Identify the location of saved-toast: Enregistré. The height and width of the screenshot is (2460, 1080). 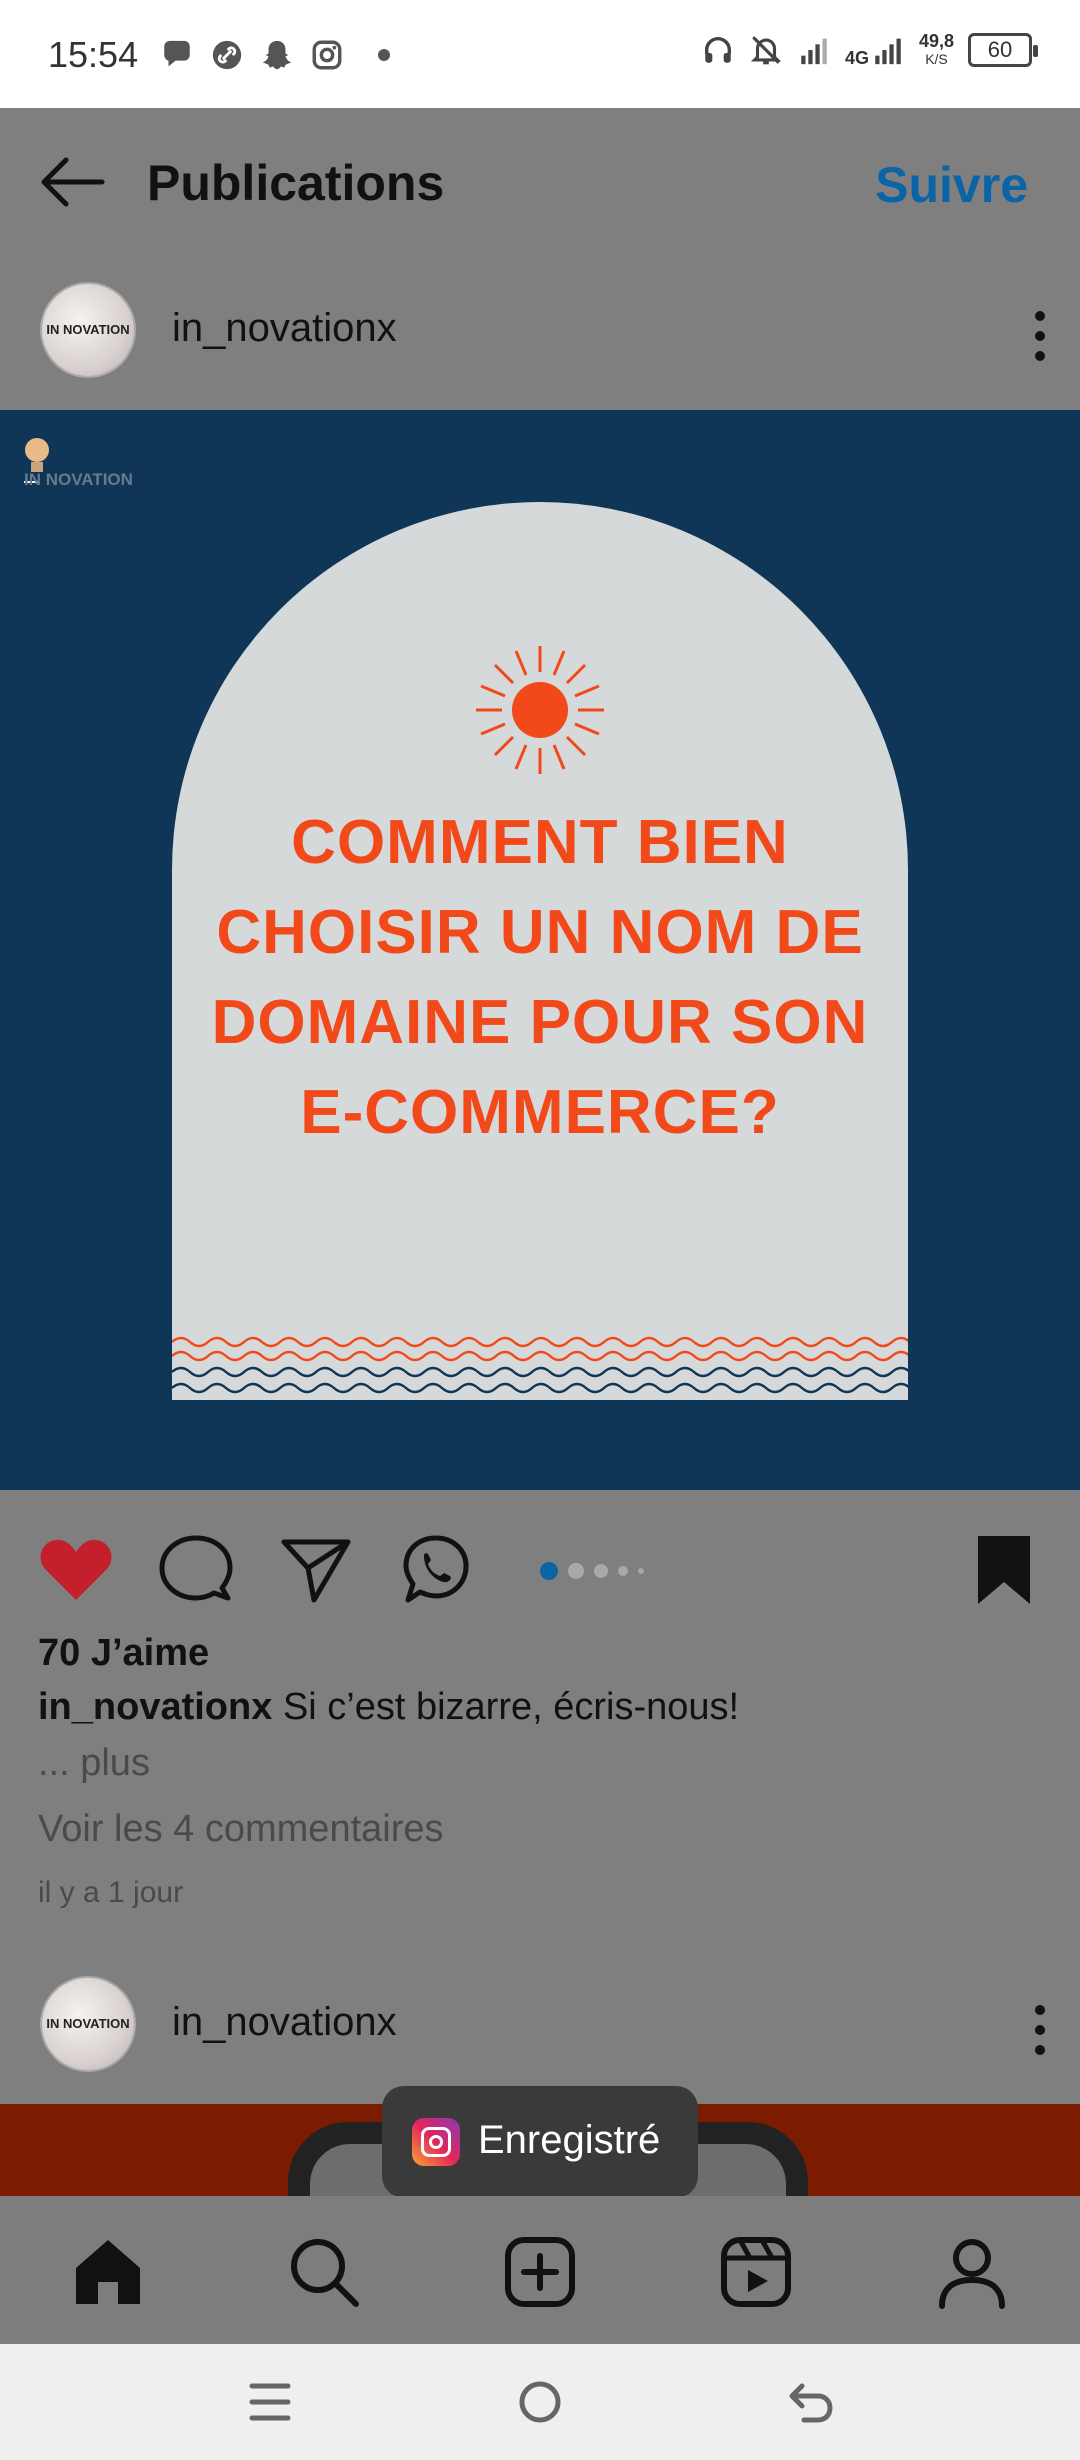
(540, 2142).